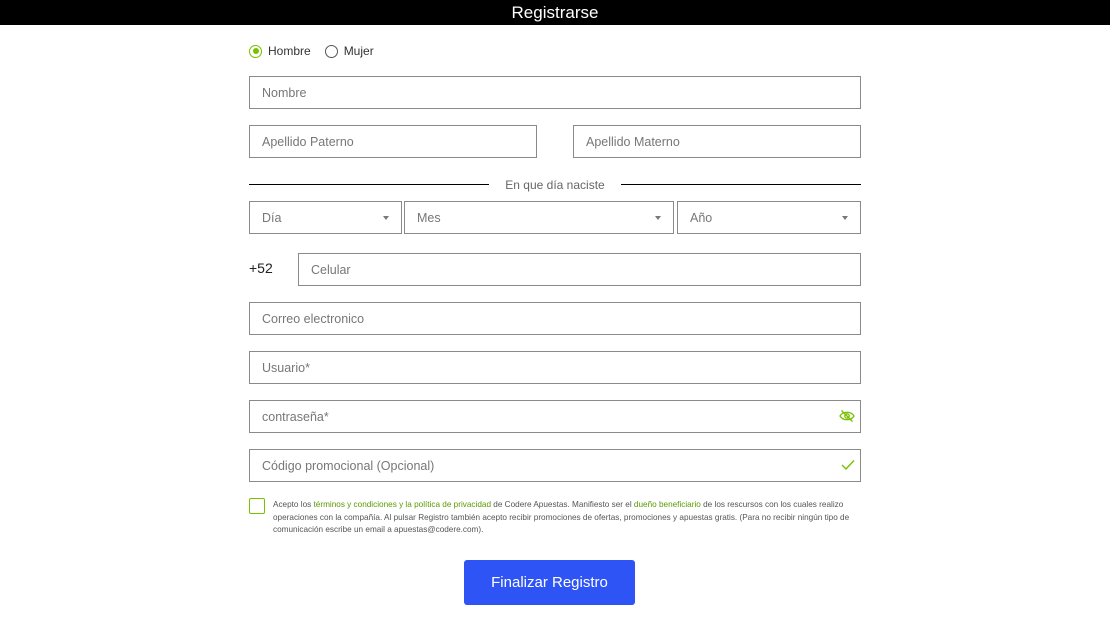 The width and height of the screenshot is (1110, 629). What do you see at coordinates (331, 51) in the screenshot?
I see `radio-mujer` at bounding box center [331, 51].